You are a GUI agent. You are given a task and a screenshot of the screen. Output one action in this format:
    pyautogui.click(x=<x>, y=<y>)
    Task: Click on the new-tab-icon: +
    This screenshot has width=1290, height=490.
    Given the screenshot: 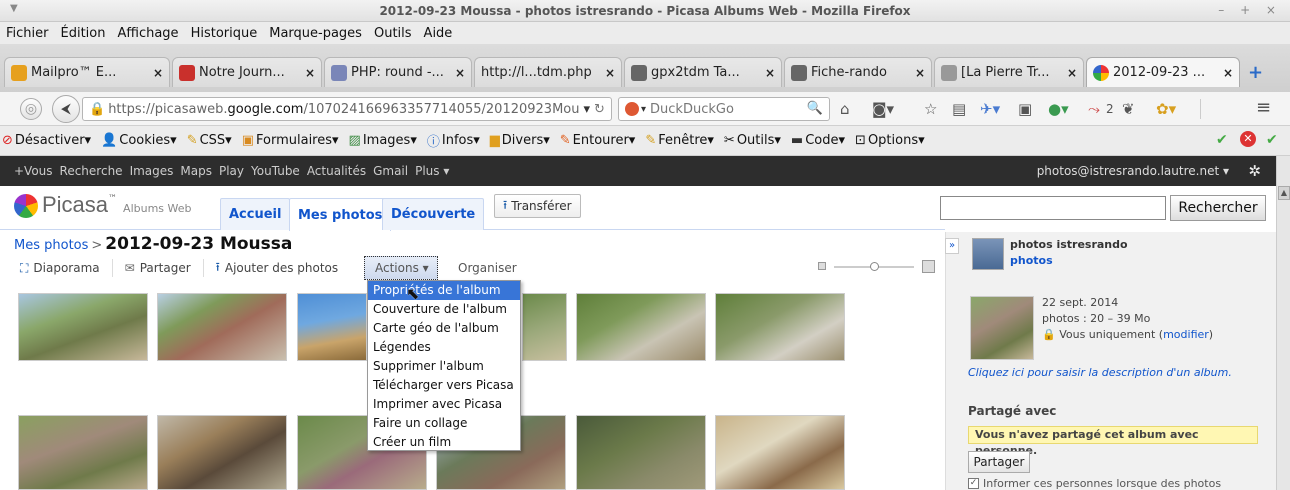 What is the action you would take?
    pyautogui.click(x=1255, y=72)
    